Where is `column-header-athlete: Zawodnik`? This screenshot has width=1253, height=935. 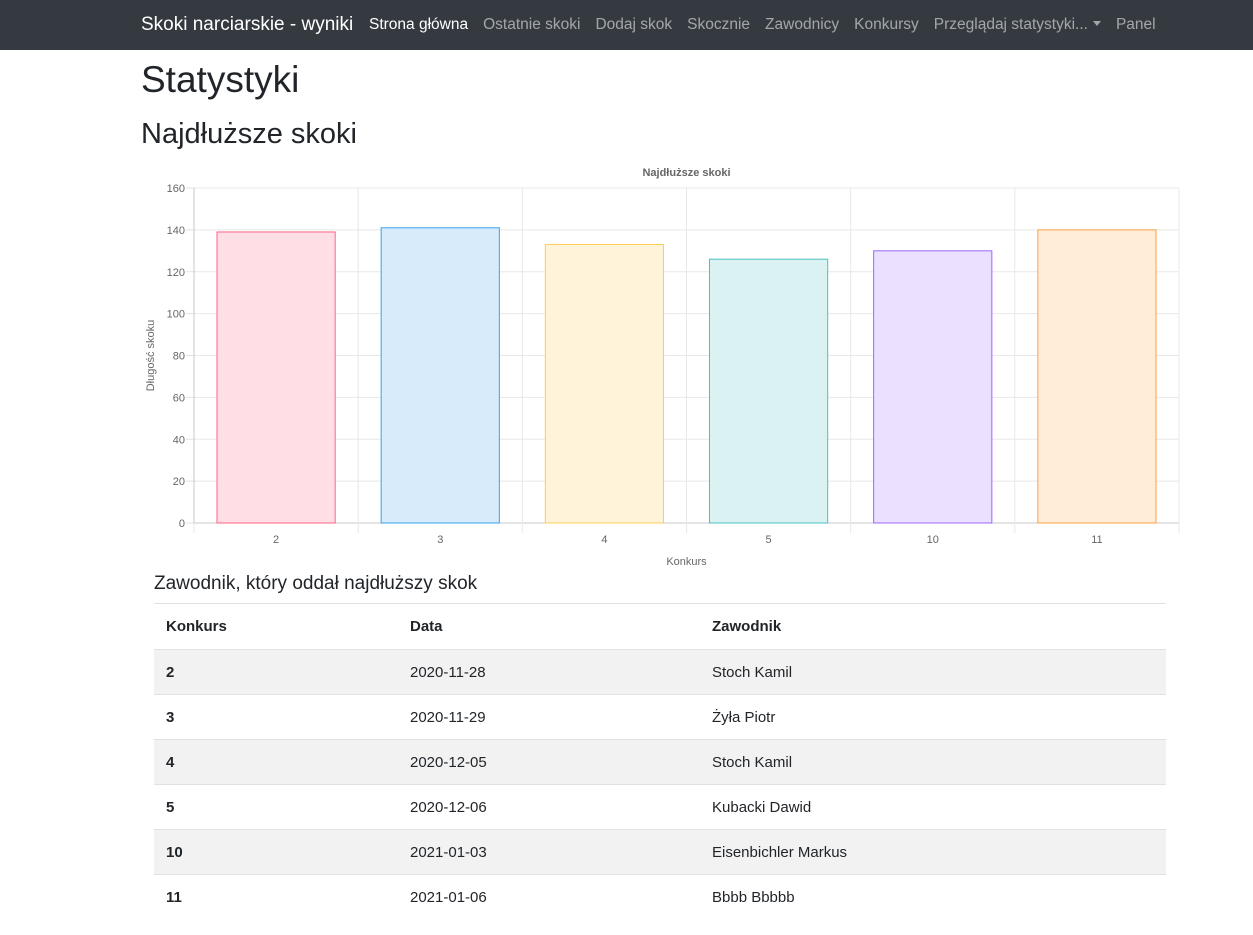
column-header-athlete: Zawodnik is located at coordinates (933, 626).